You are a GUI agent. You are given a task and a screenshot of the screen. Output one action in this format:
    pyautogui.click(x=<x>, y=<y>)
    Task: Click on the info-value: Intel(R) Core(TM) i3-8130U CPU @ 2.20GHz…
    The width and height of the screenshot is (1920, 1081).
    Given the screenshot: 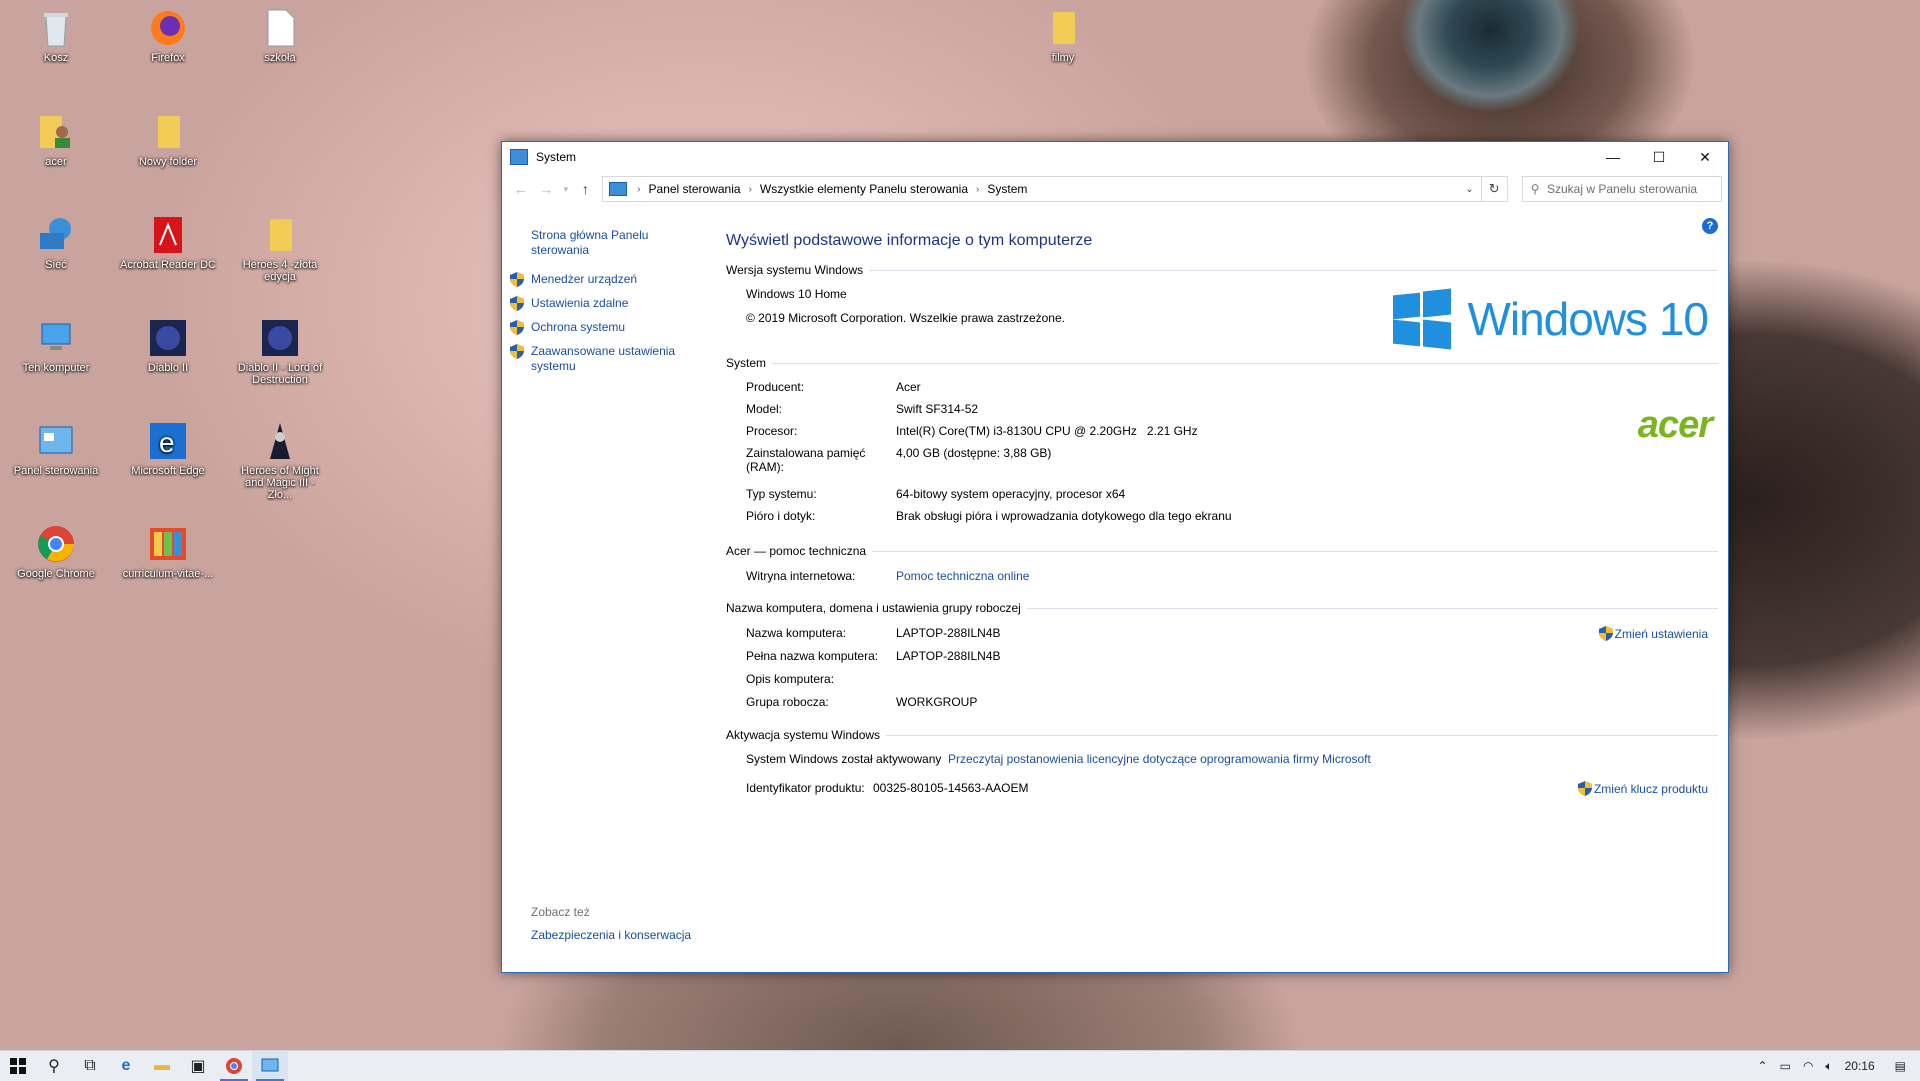 What is the action you would take?
    pyautogui.click(x=1047, y=431)
    